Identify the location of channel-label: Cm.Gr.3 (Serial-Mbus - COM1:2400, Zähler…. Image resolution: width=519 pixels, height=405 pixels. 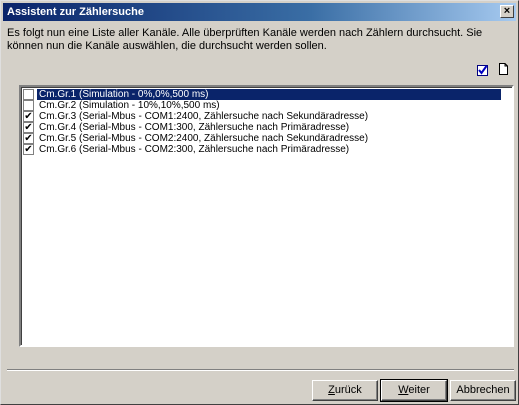
(204, 116).